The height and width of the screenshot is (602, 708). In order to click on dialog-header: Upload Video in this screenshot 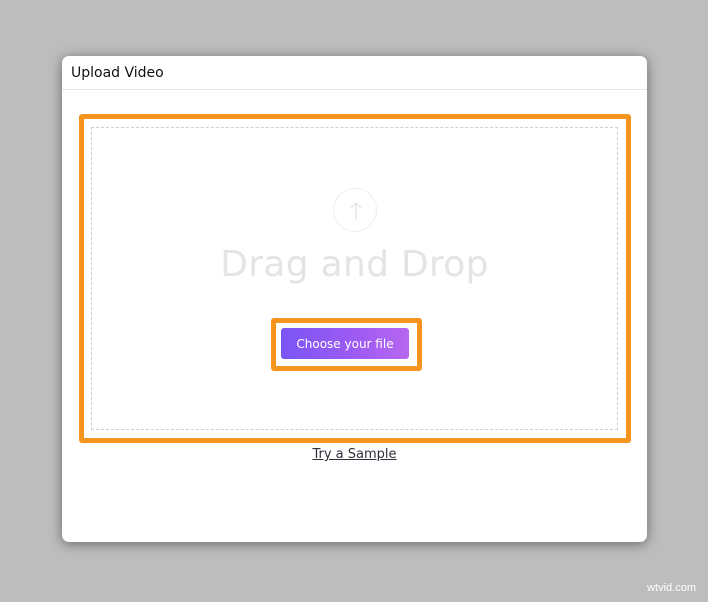, I will do `click(354, 73)`.